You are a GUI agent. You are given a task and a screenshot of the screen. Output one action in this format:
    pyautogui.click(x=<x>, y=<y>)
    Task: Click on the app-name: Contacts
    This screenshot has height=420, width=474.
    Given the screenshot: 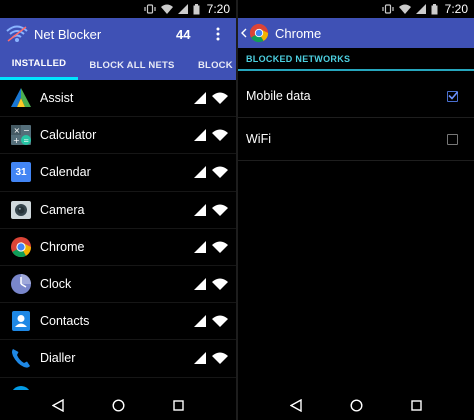 What is the action you would take?
    pyautogui.click(x=65, y=321)
    